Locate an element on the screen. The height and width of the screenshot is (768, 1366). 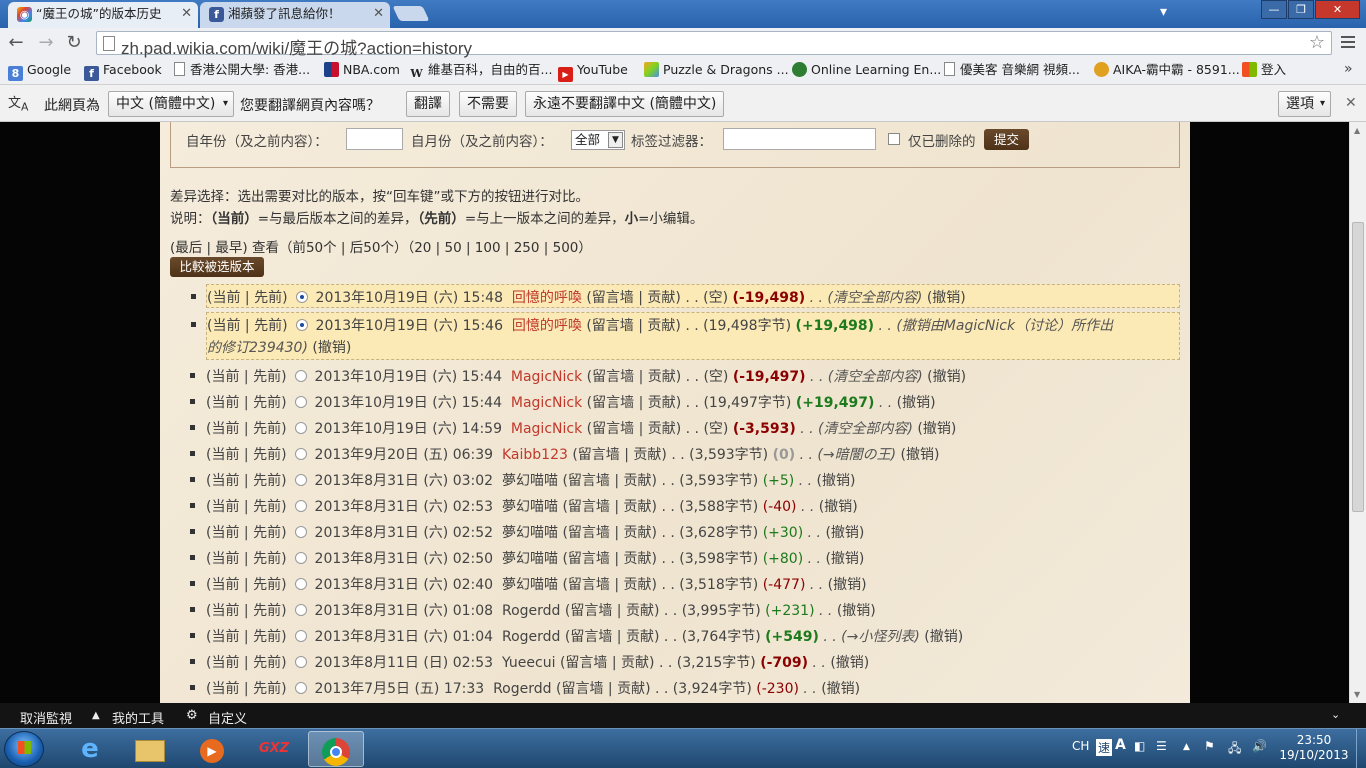
revision-date-link: 2013年8月31日 (六) 02:50 is located at coordinates (404, 559).